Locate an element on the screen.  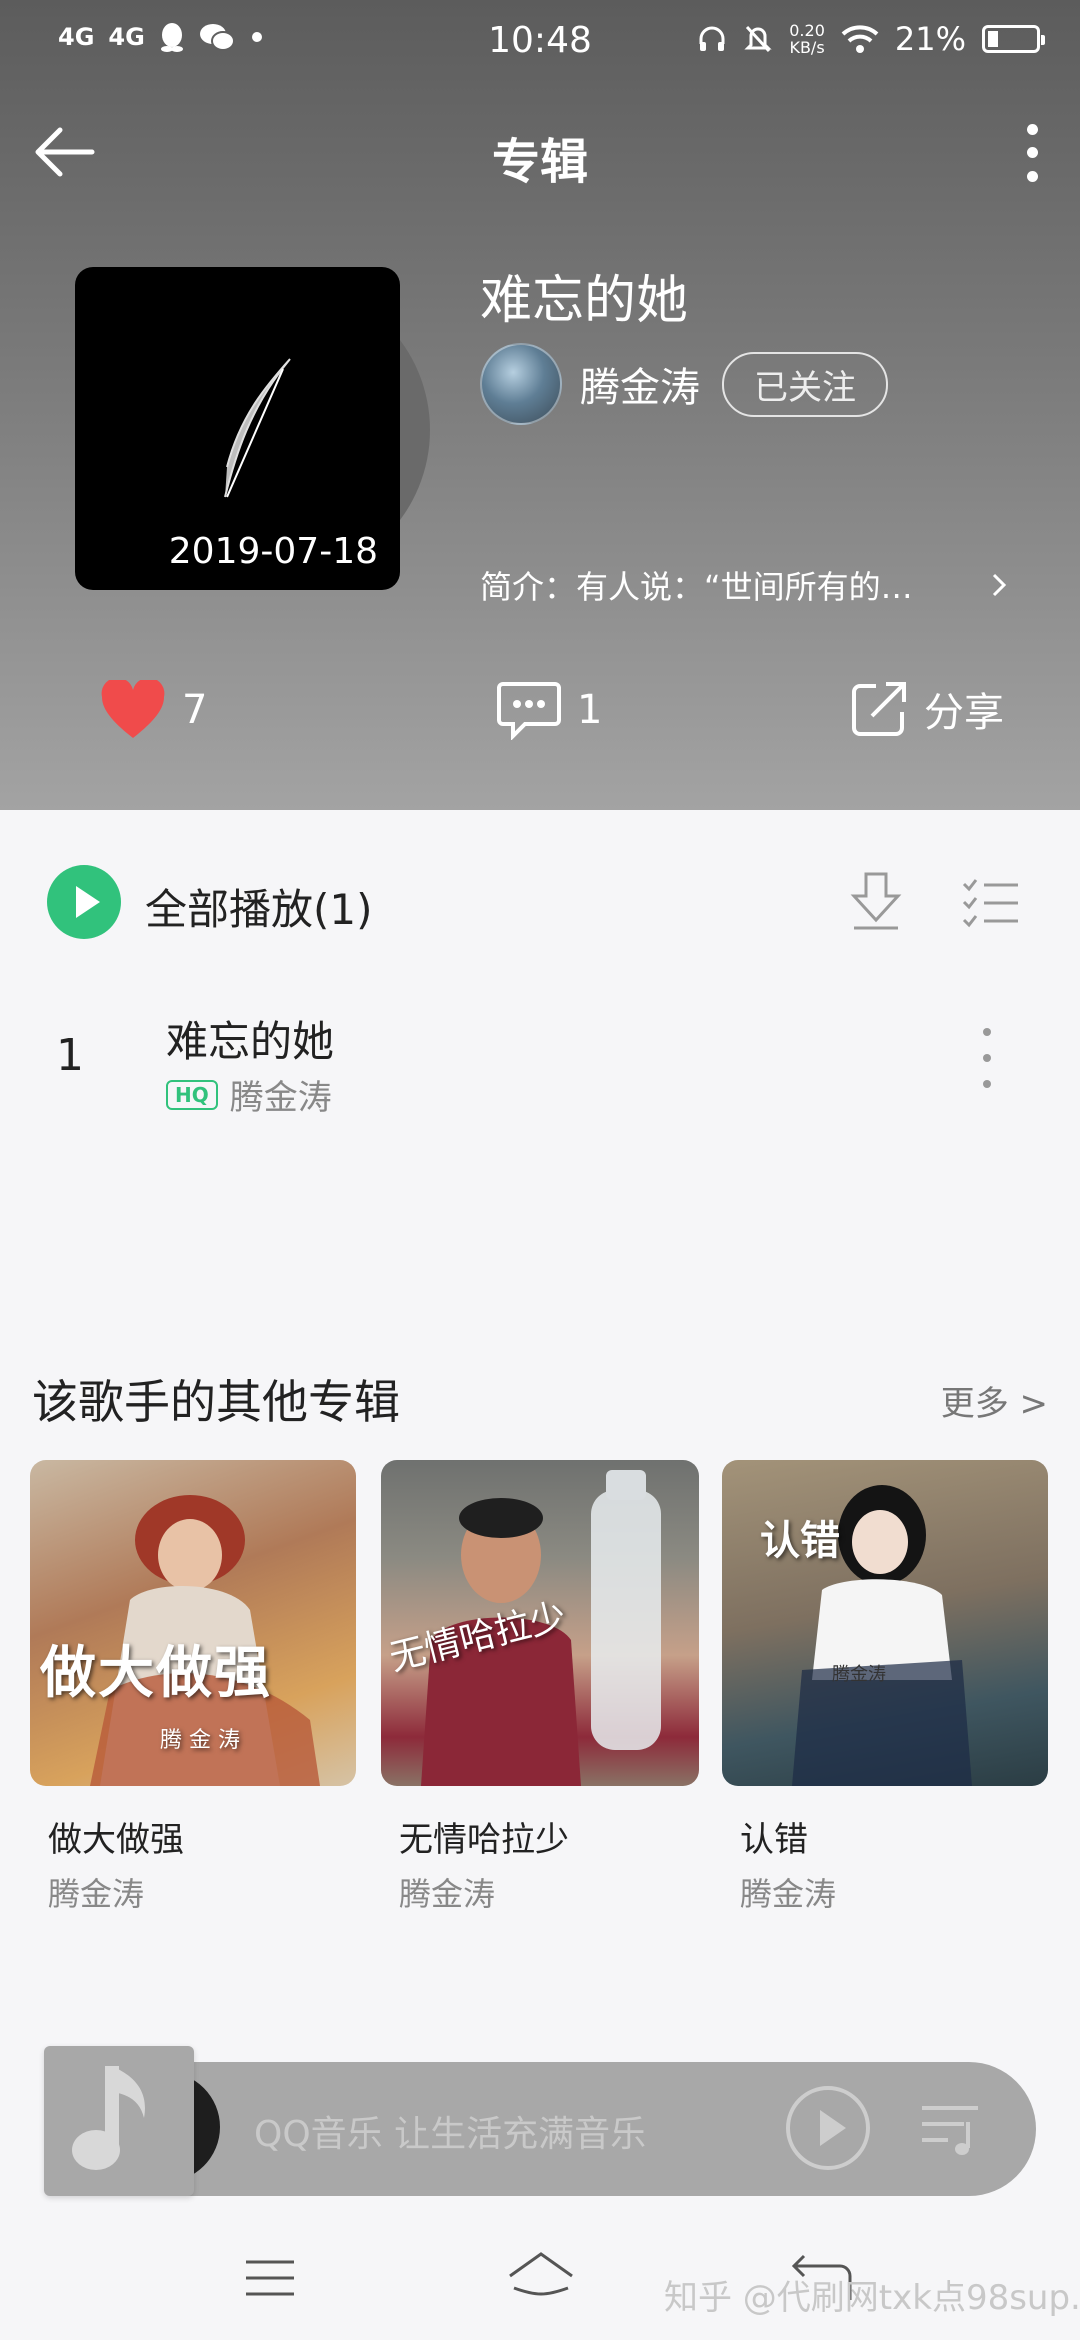
menu-icon is located at coordinates (270, 2278).